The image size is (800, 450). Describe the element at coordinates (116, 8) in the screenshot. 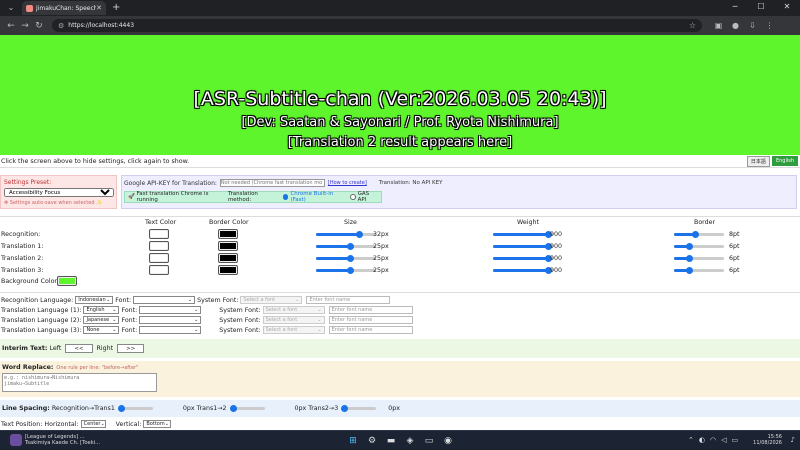

I see `new-tab-button: +` at that location.